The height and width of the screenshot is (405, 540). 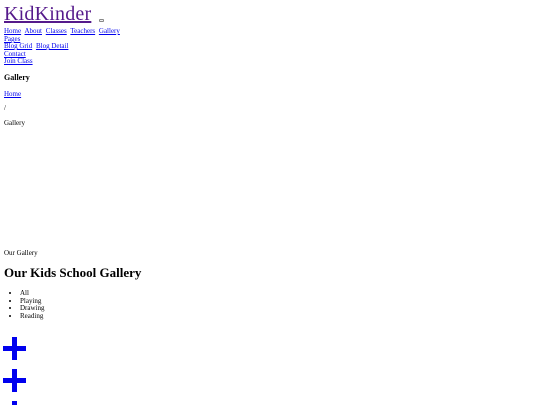 What do you see at coordinates (33, 31) in the screenshot?
I see `nav-link-about: About` at bounding box center [33, 31].